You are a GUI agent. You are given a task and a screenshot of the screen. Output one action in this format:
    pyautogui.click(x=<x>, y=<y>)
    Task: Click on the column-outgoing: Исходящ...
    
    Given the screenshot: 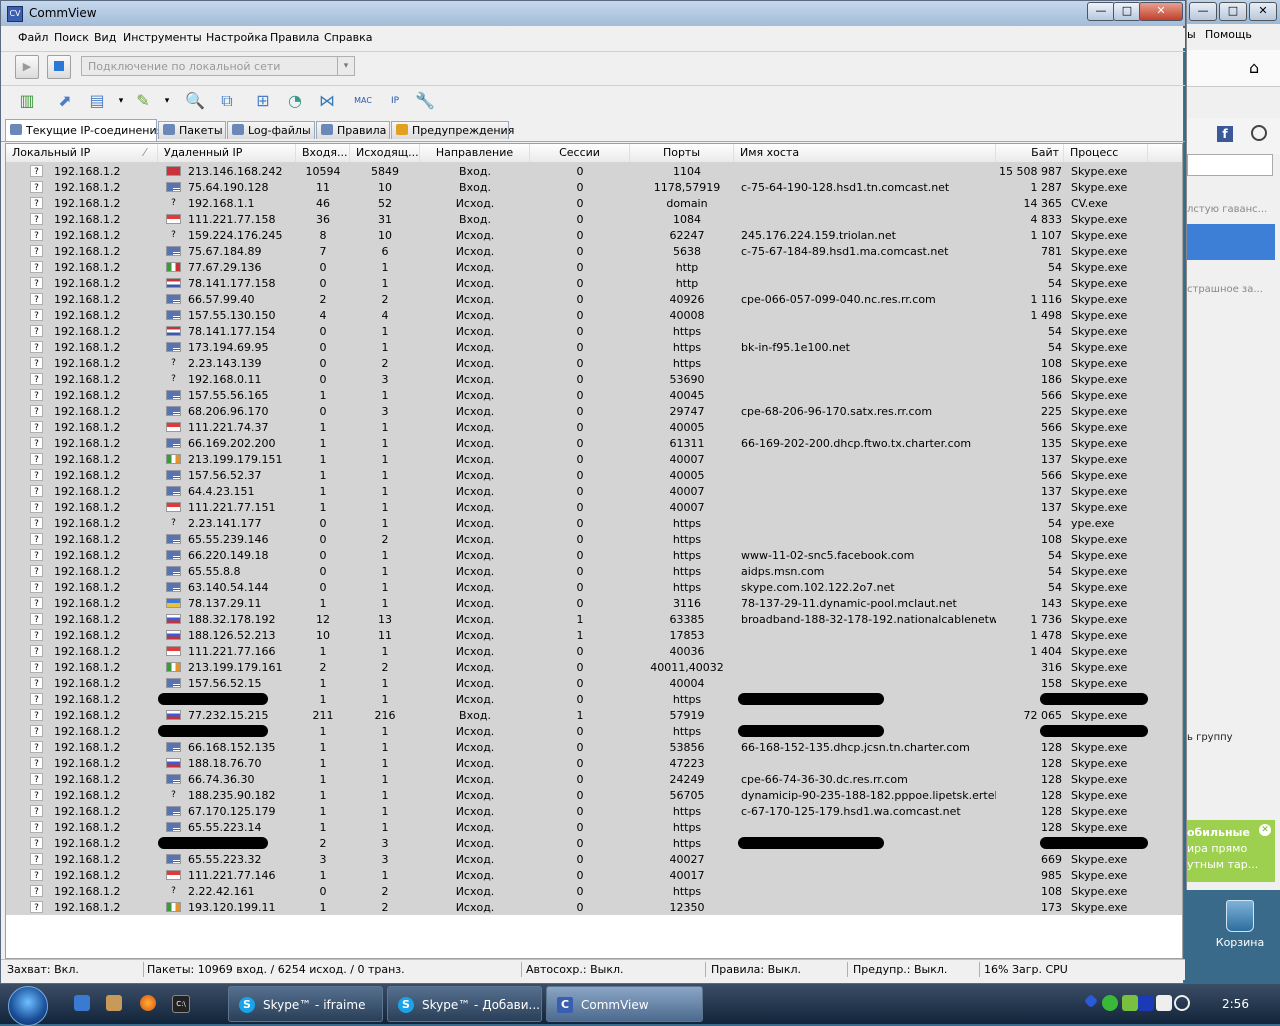 What is the action you would take?
    pyautogui.click(x=385, y=153)
    